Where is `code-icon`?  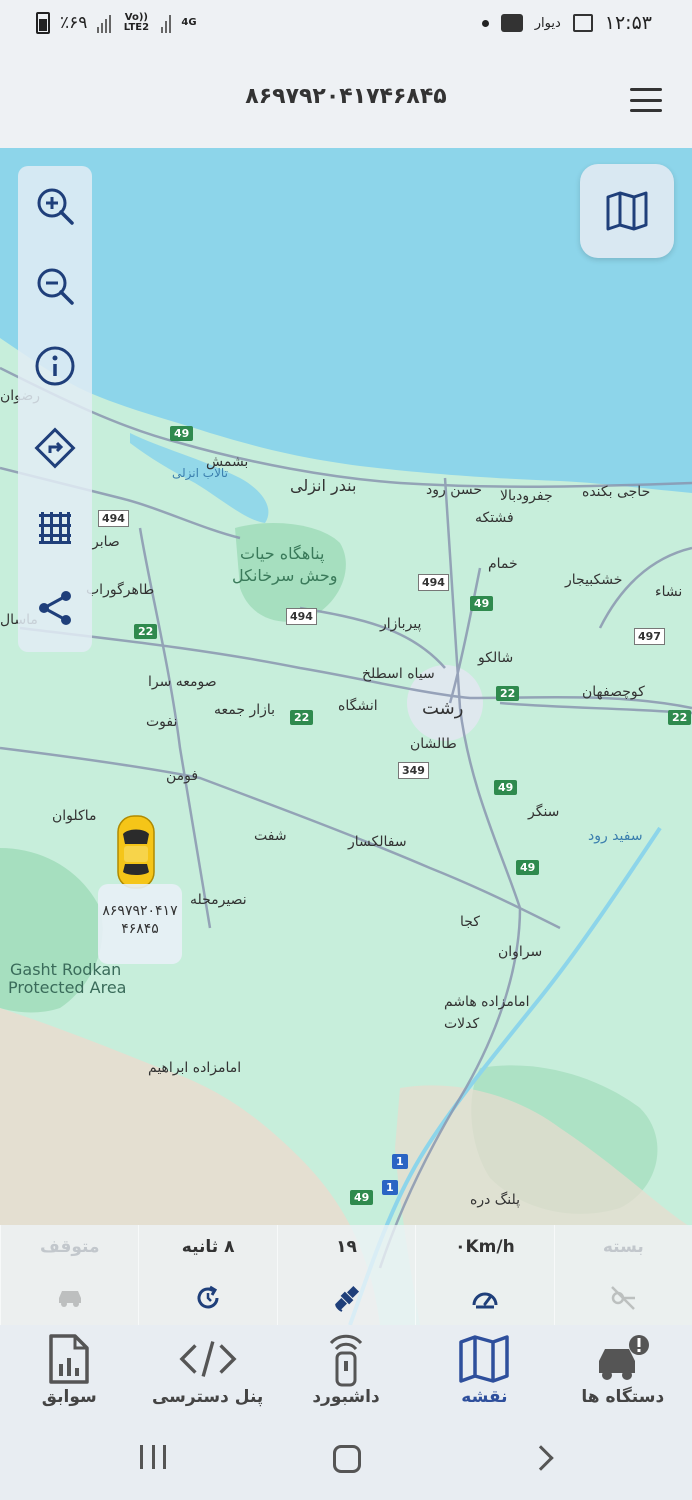
code-icon is located at coordinates (208, 1359).